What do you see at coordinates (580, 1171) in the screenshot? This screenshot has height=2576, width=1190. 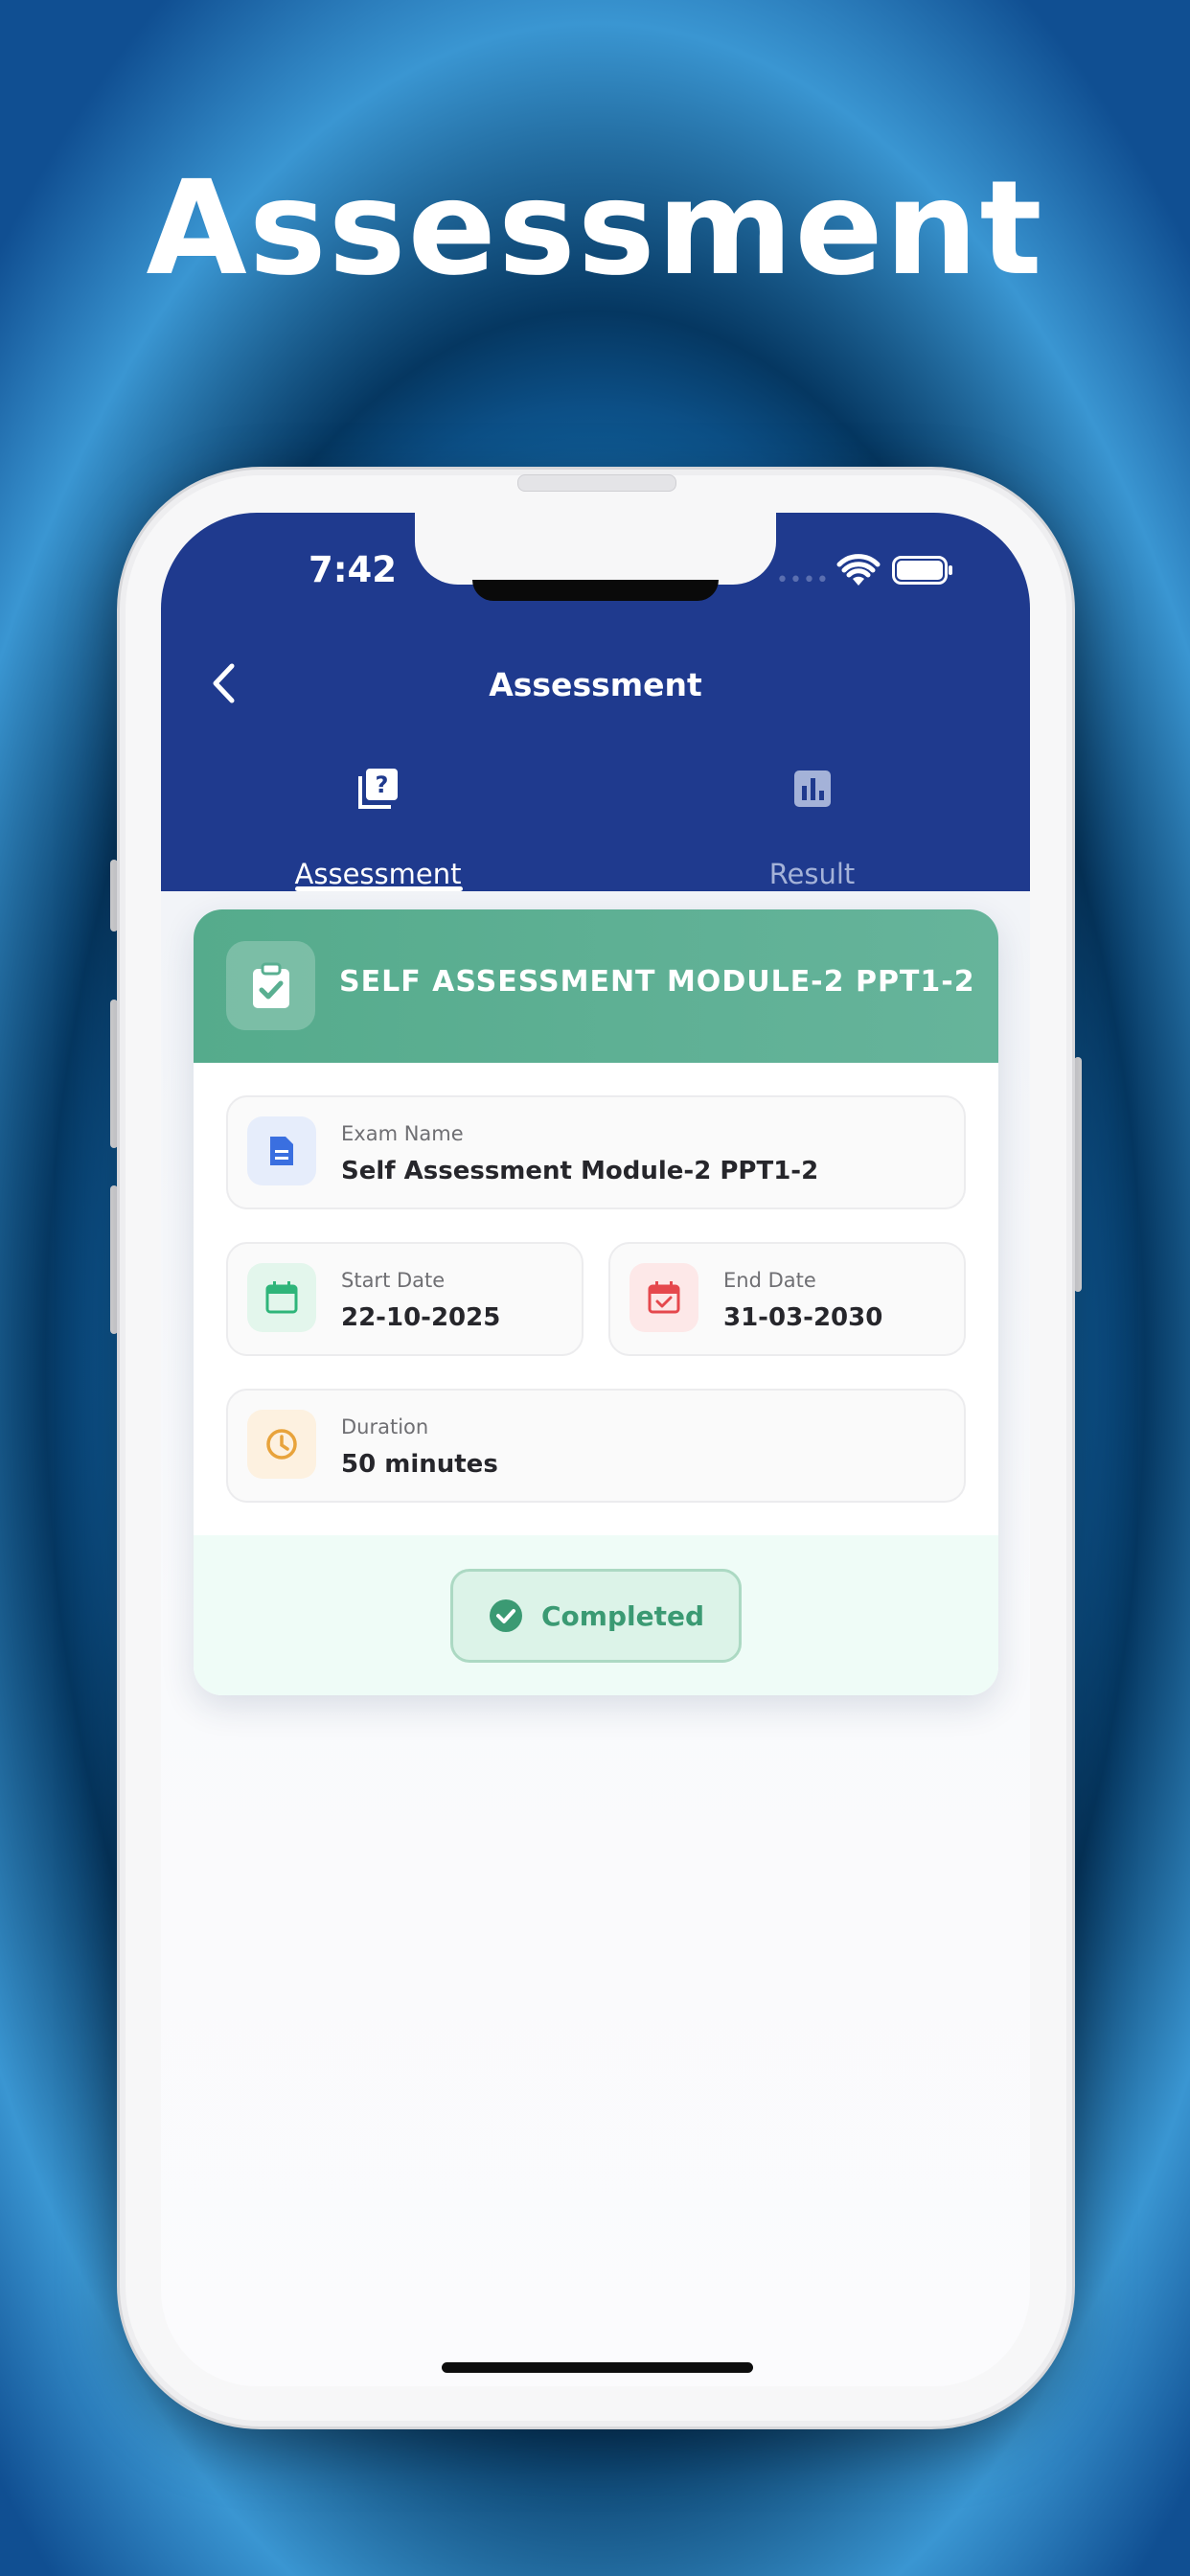 I see `exam-name-value: Self Assessment Module-2 PPT1-2` at bounding box center [580, 1171].